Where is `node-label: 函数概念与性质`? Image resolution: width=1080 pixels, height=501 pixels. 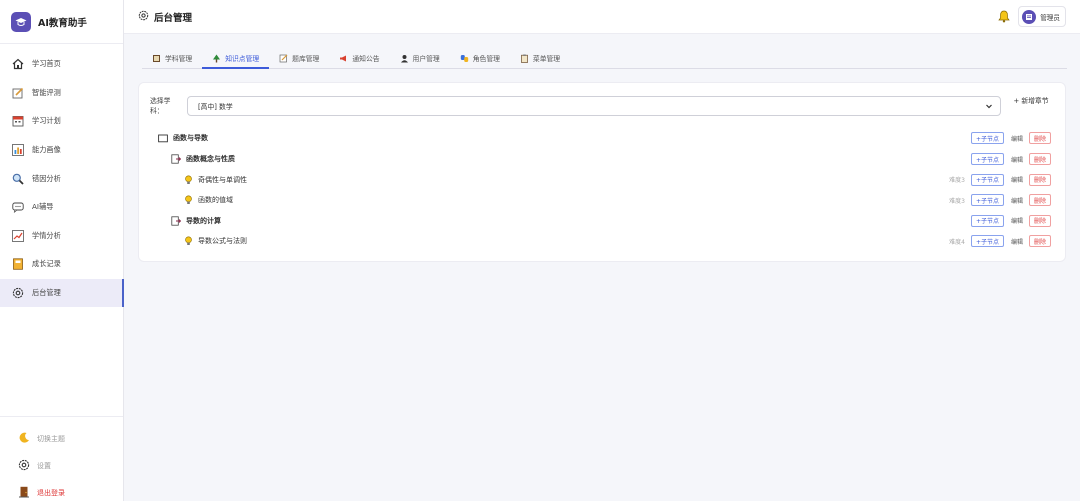 node-label: 函数概念与性质 is located at coordinates (210, 159).